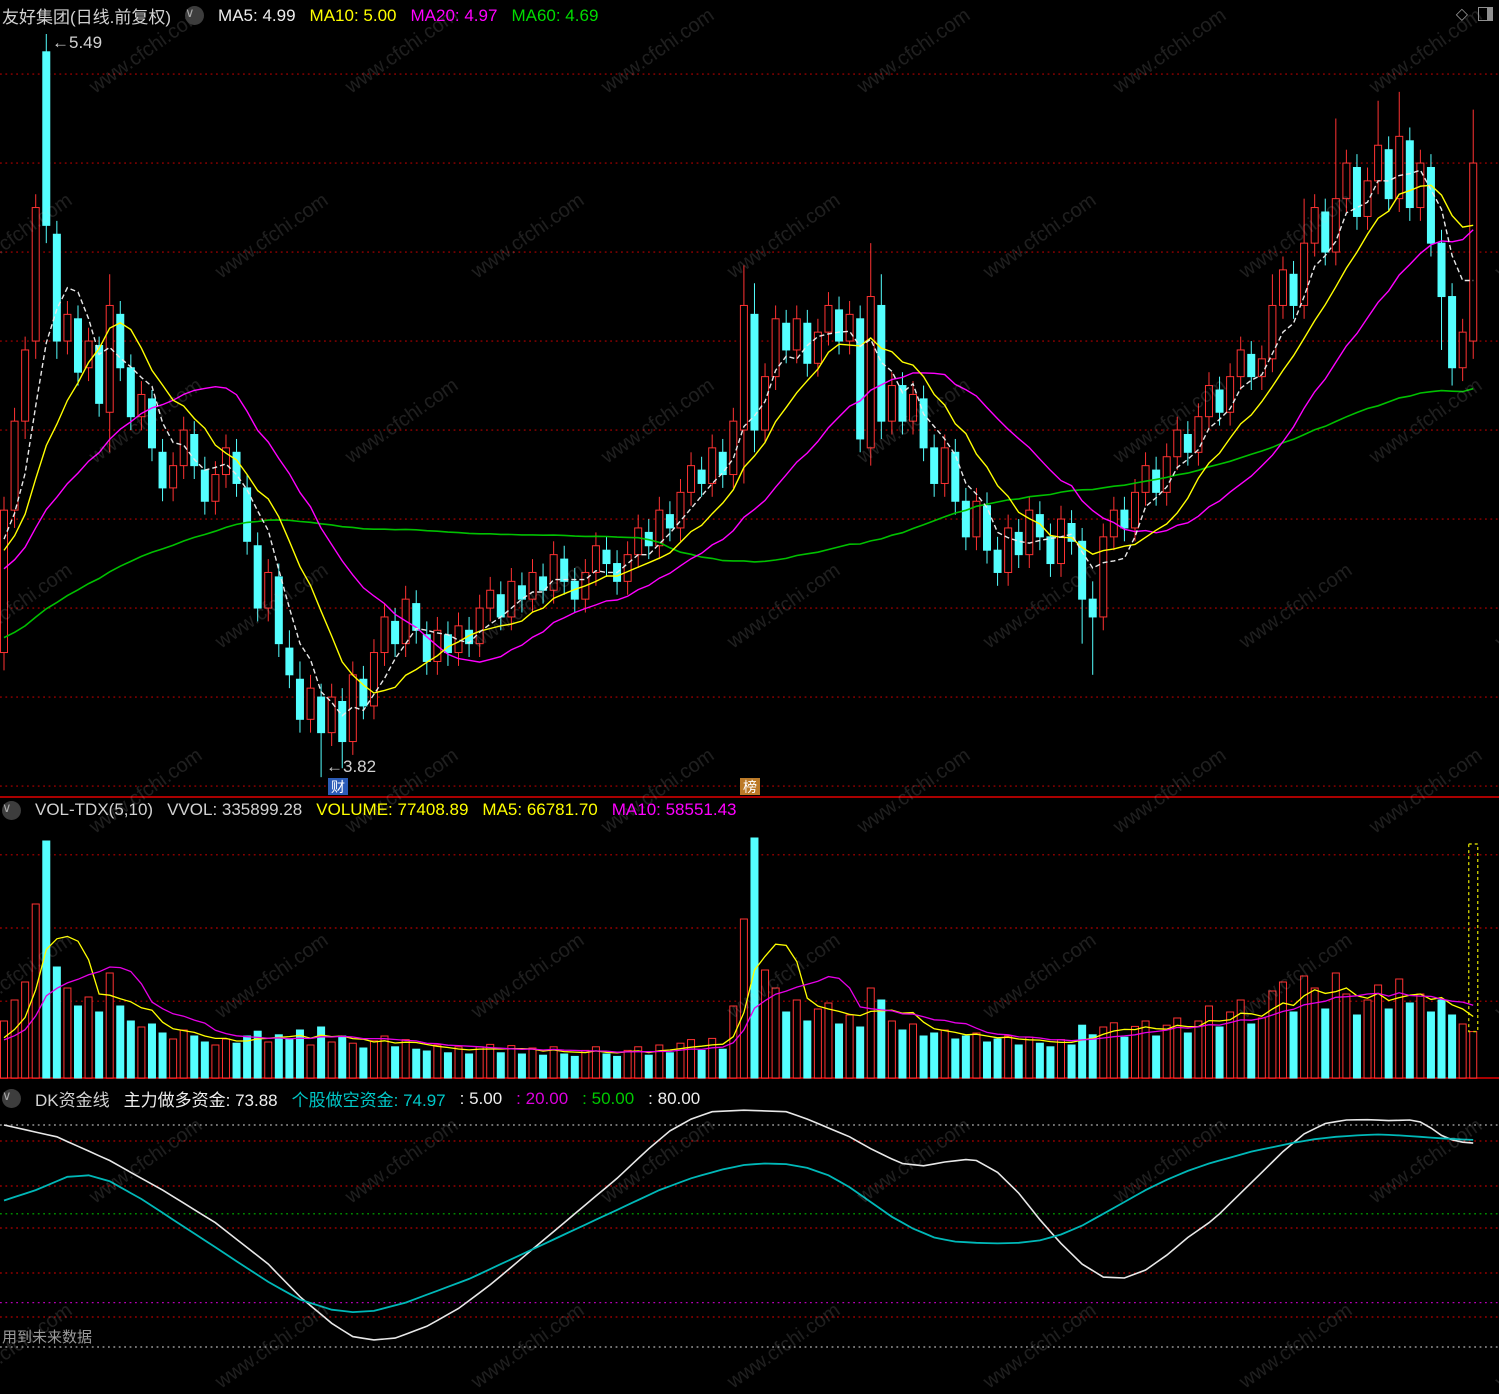  What do you see at coordinates (368, 1100) in the screenshot?
I see `dk-short-value: 个股做空资金: 74.97` at bounding box center [368, 1100].